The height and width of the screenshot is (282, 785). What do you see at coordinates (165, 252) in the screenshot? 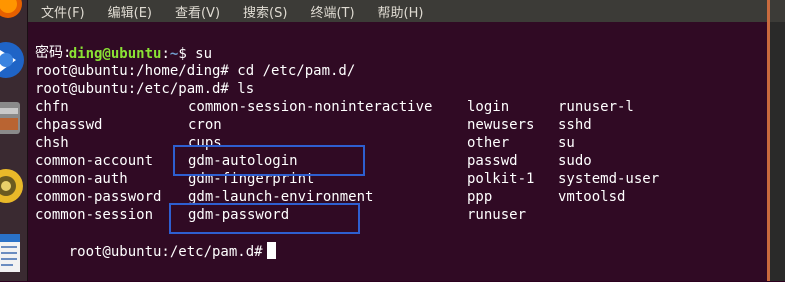
I see `last-prompt: root@ubuntu:/etc/pam.d#` at bounding box center [165, 252].